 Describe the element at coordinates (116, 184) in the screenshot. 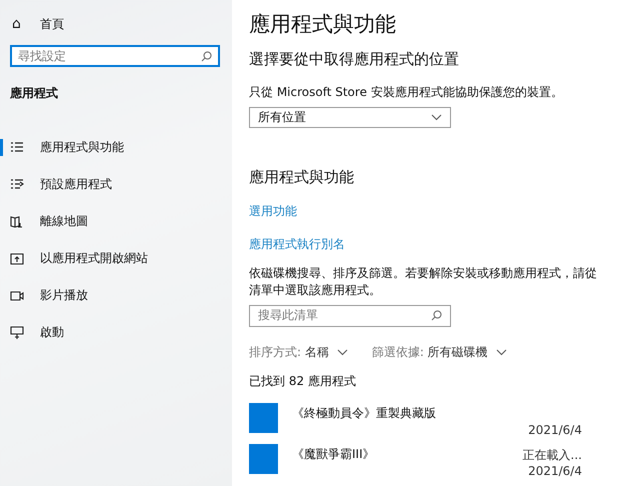

I see `nav-item: 預設應用程式` at that location.